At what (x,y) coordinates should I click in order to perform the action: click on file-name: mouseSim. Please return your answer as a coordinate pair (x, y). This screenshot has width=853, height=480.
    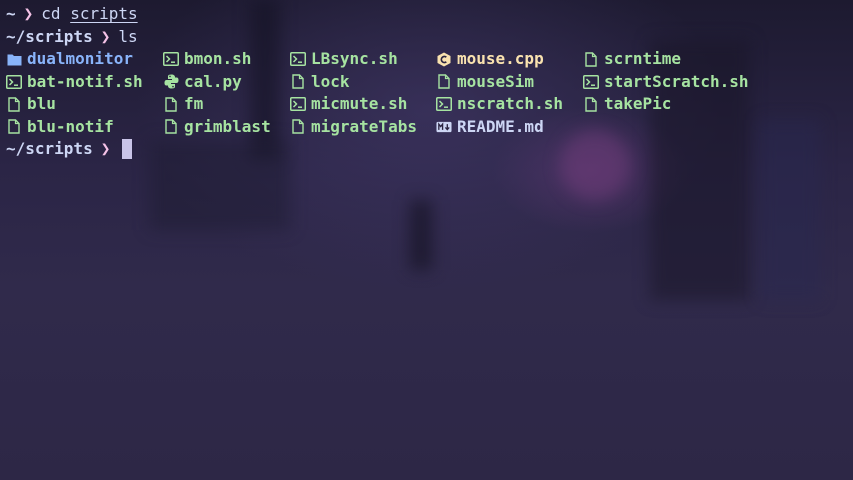
    Looking at the image, I should click on (496, 81).